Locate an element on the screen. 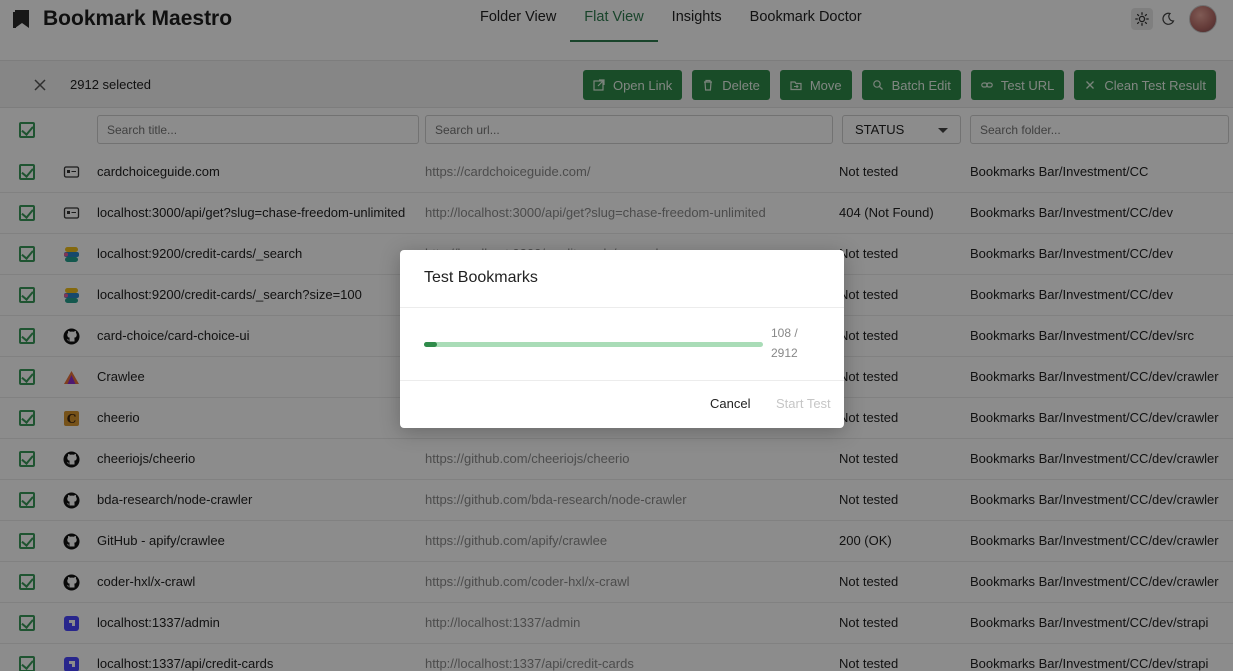 This screenshot has height=671, width=1233. start-test-button: Start Test is located at coordinates (803, 403).